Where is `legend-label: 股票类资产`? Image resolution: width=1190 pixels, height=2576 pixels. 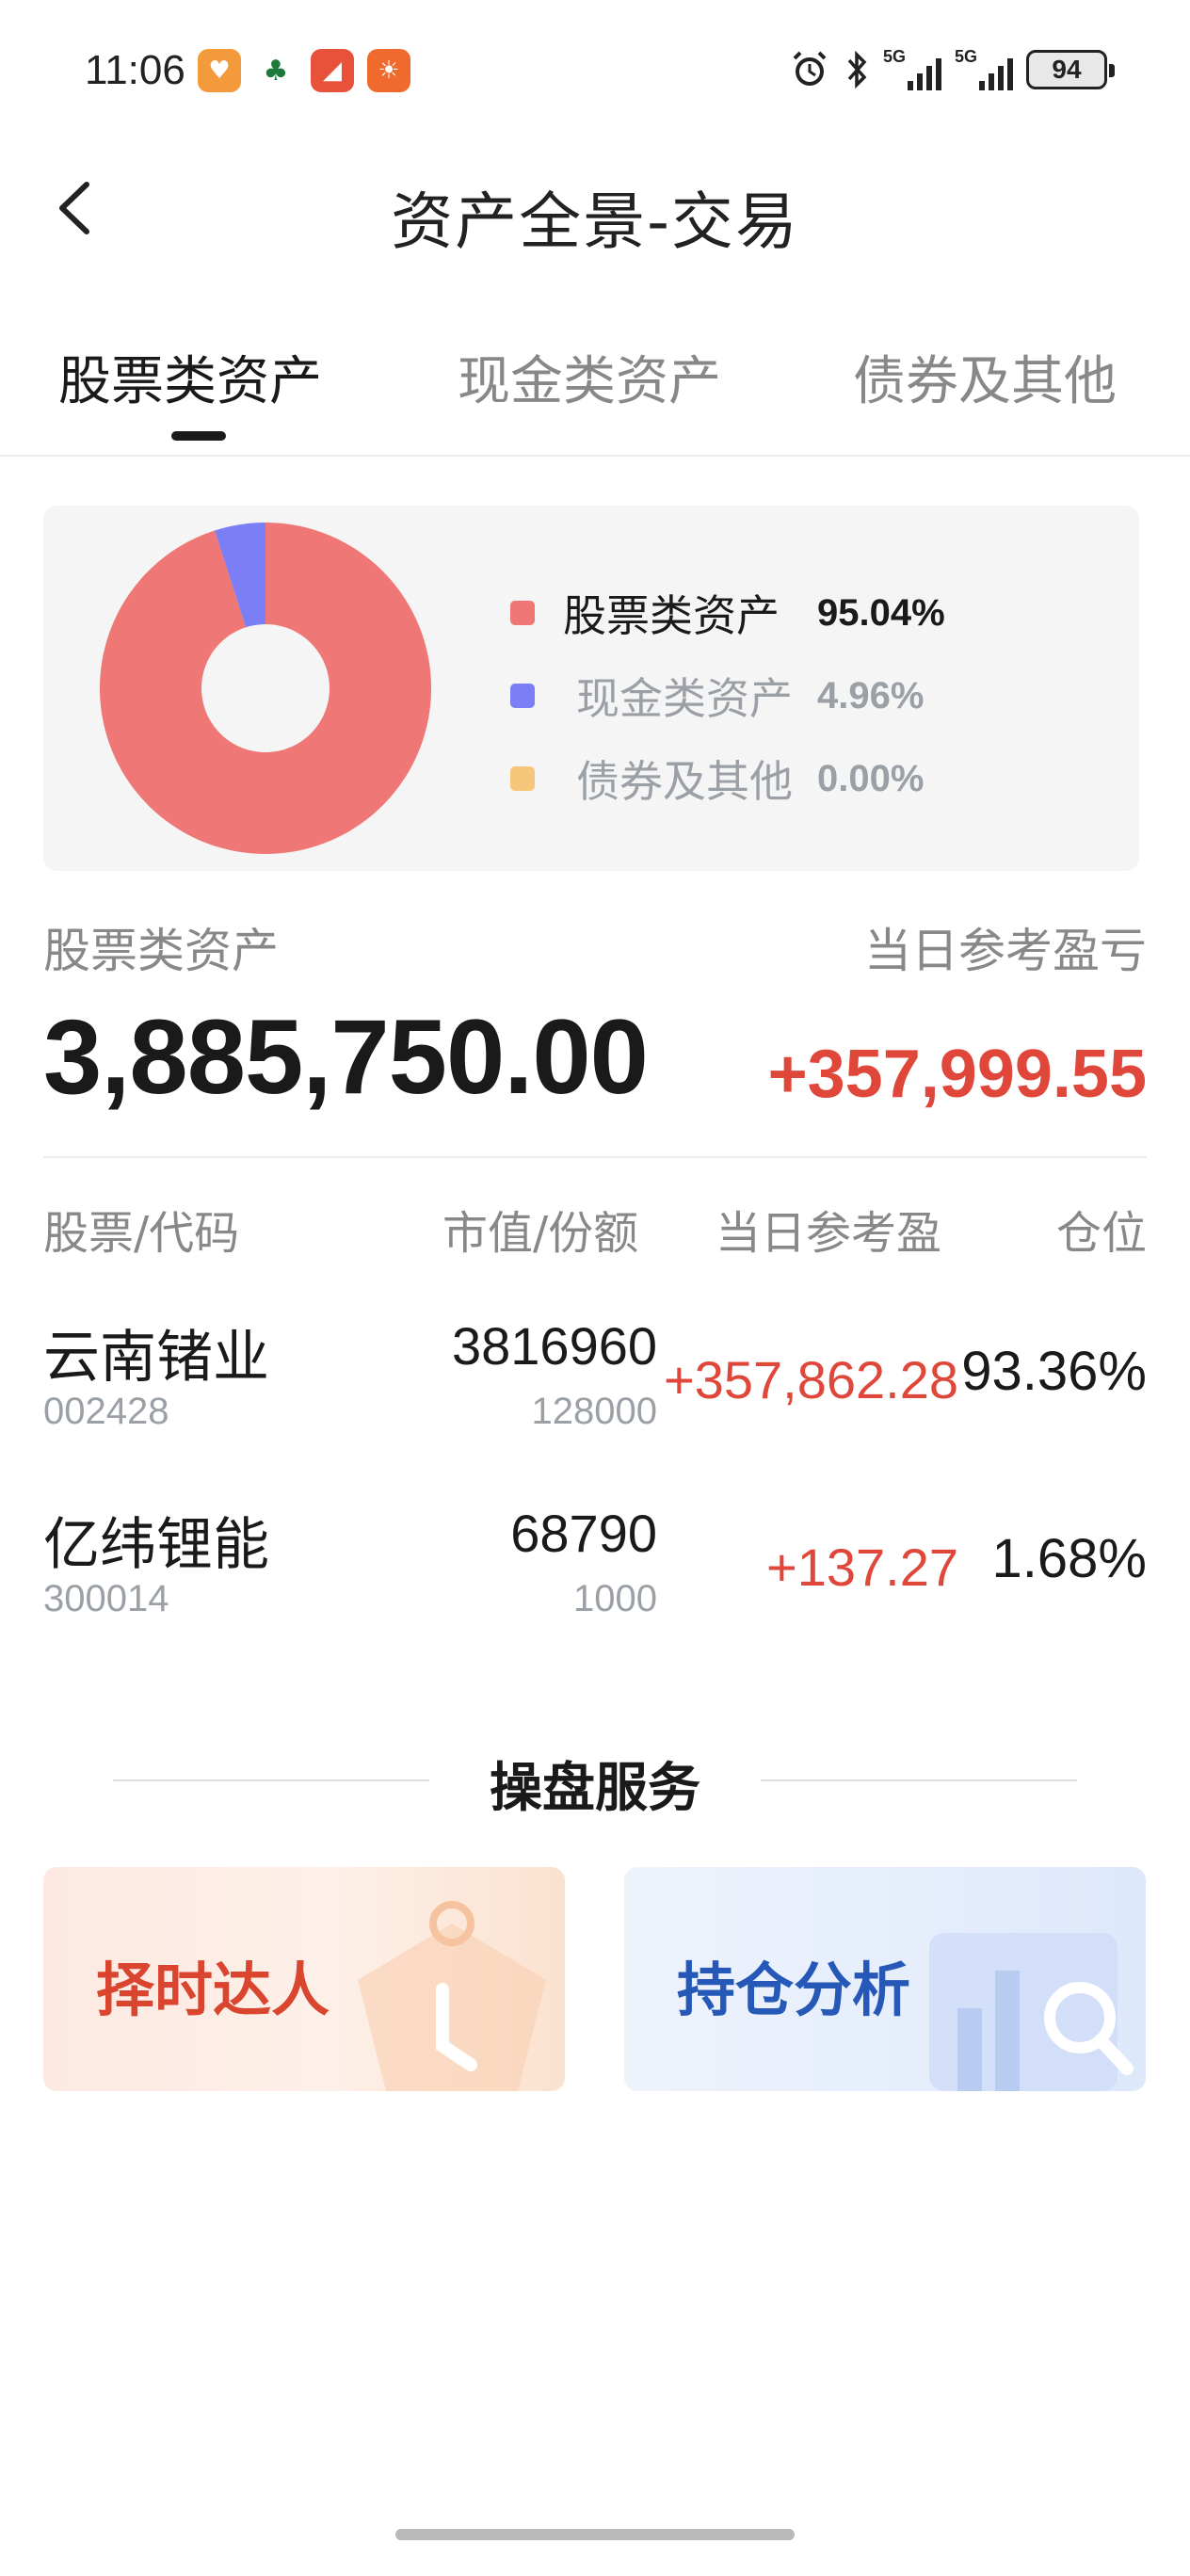 legend-label: 股票类资产 is located at coordinates (671, 615).